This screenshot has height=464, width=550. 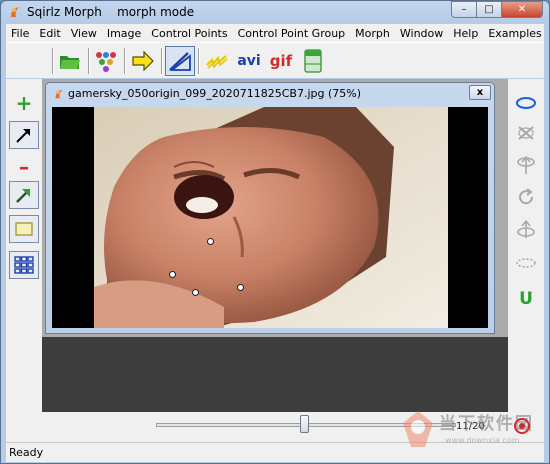 I want to click on rotate-icon, so click(x=526, y=196).